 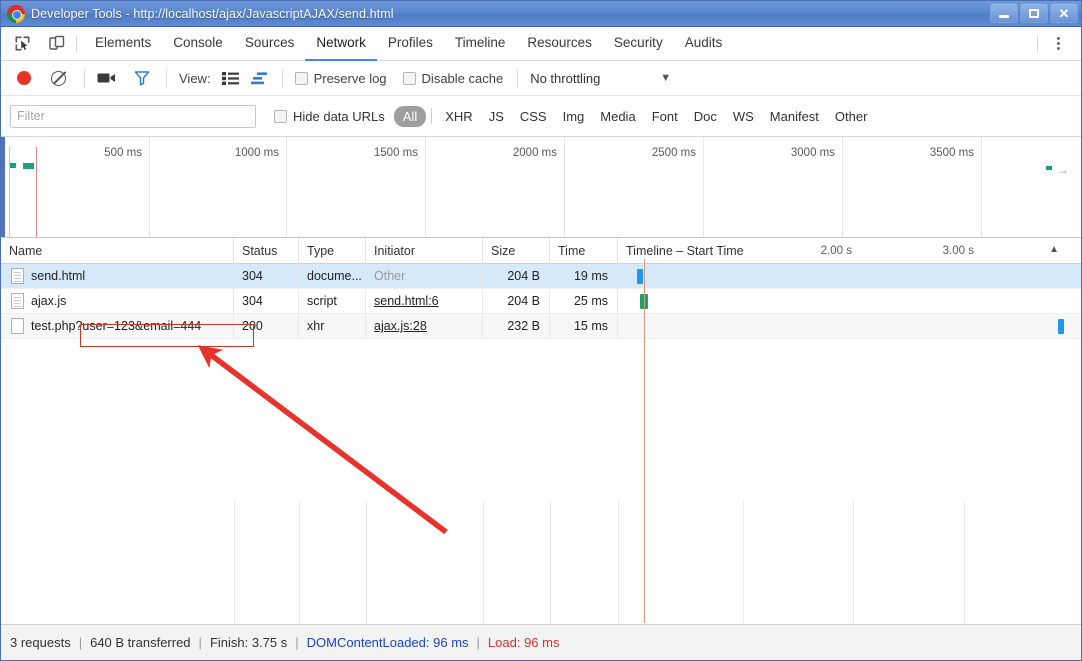 I want to click on filter-chip-other: Other, so click(x=851, y=116).